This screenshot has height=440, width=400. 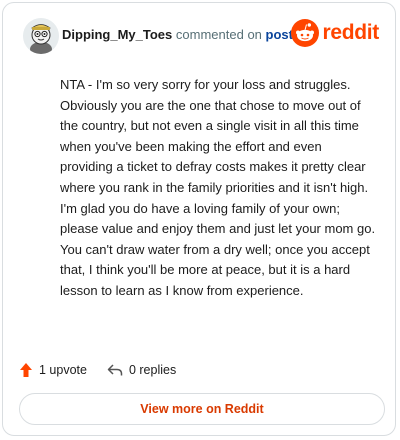 I want to click on reddit-brand: reddit, so click(x=335, y=33).